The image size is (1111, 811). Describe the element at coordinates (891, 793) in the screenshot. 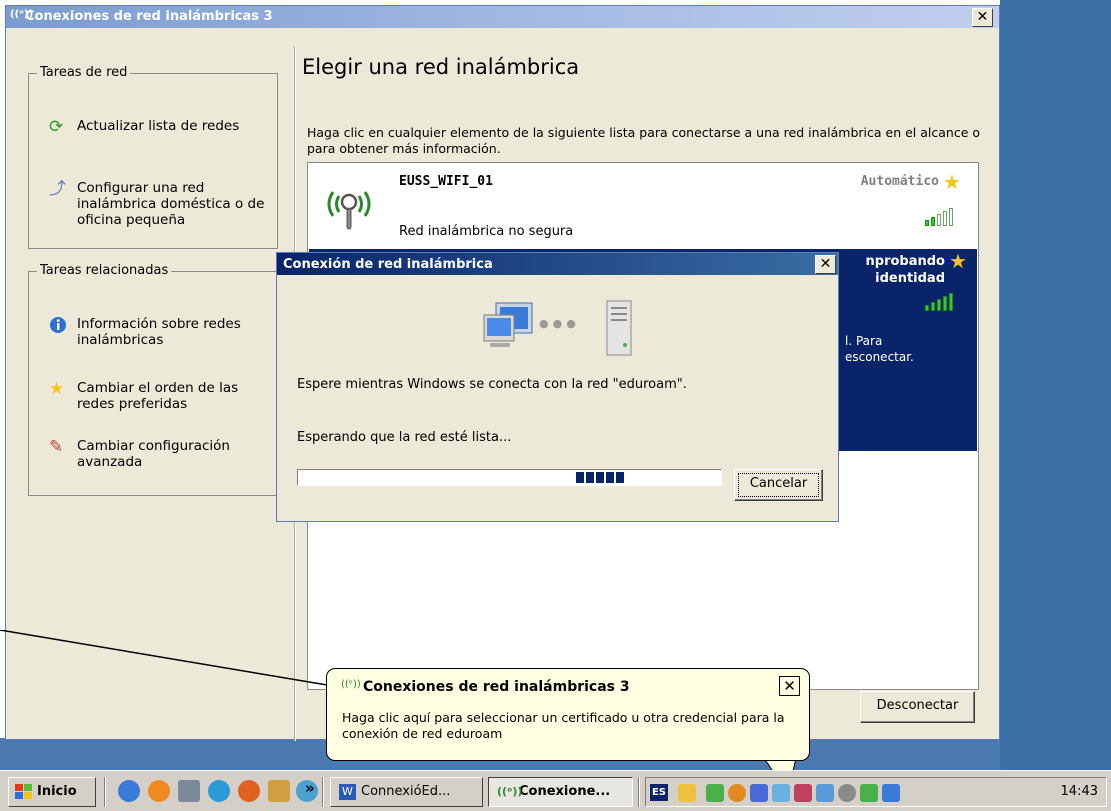

I see `display-icon` at that location.